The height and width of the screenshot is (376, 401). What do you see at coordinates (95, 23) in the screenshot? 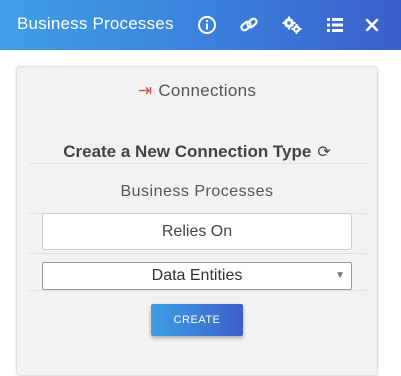
I see `panel-title: Business Processes` at bounding box center [95, 23].